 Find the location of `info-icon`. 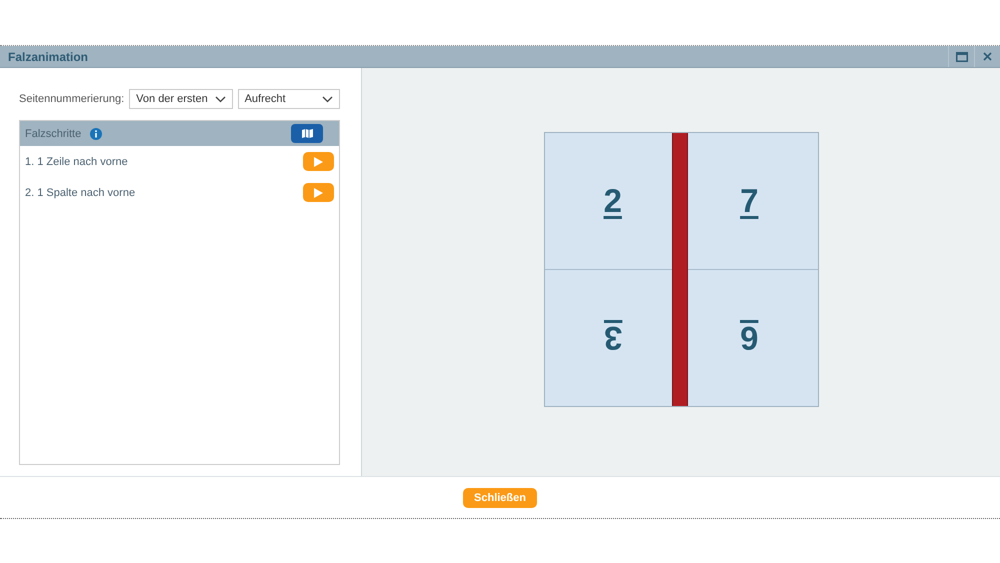

info-icon is located at coordinates (96, 134).